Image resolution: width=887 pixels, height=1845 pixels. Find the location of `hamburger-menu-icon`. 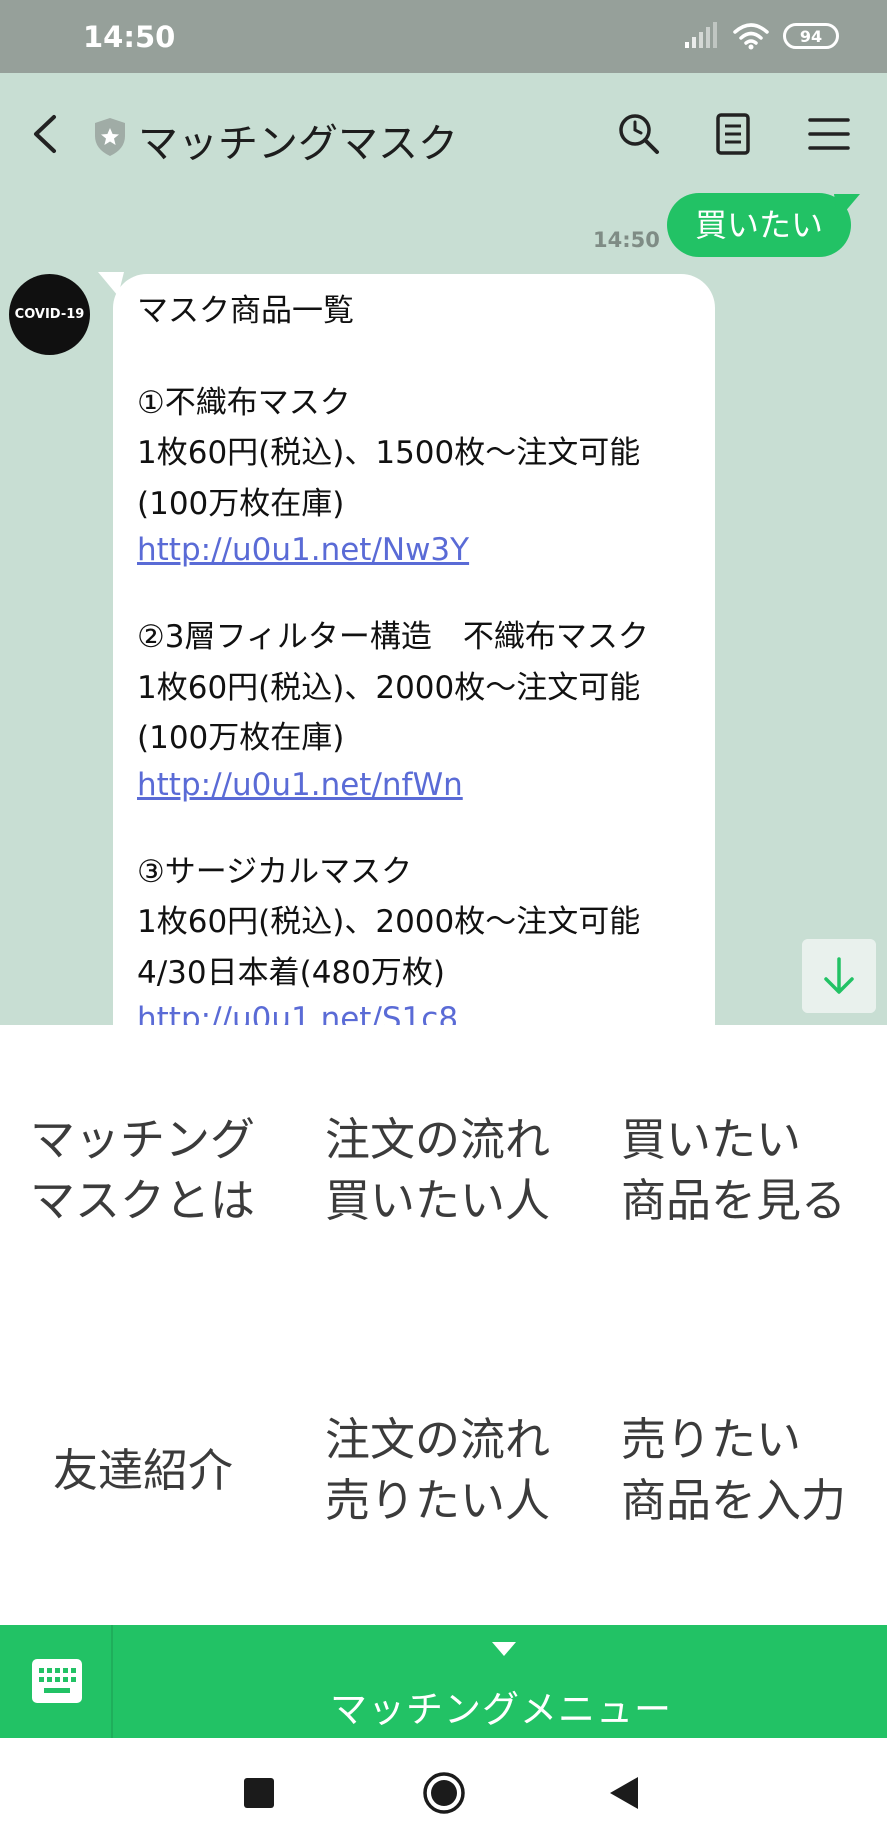

hamburger-menu-icon is located at coordinates (829, 134).